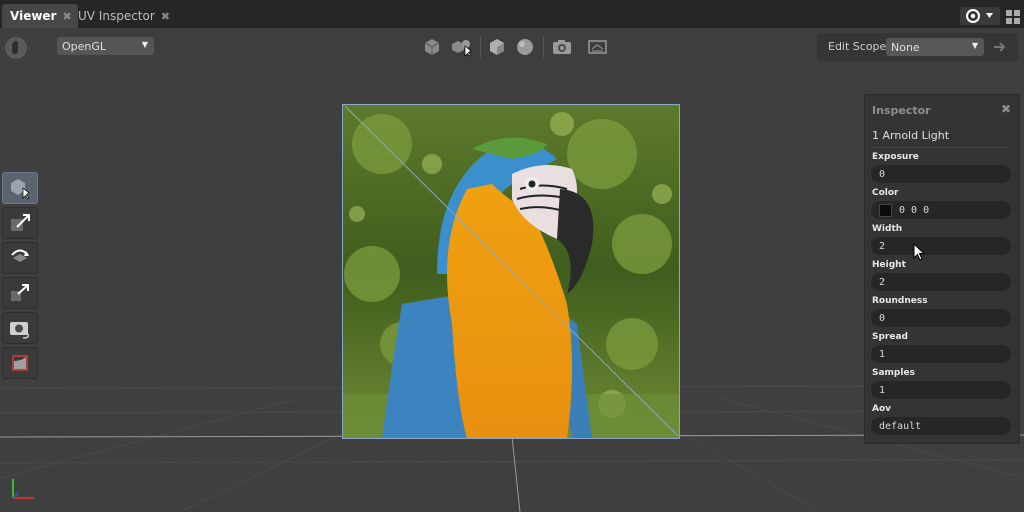 This screenshot has height=512, width=1024. I want to click on tab-viewer-label: Viewer, so click(33, 16).